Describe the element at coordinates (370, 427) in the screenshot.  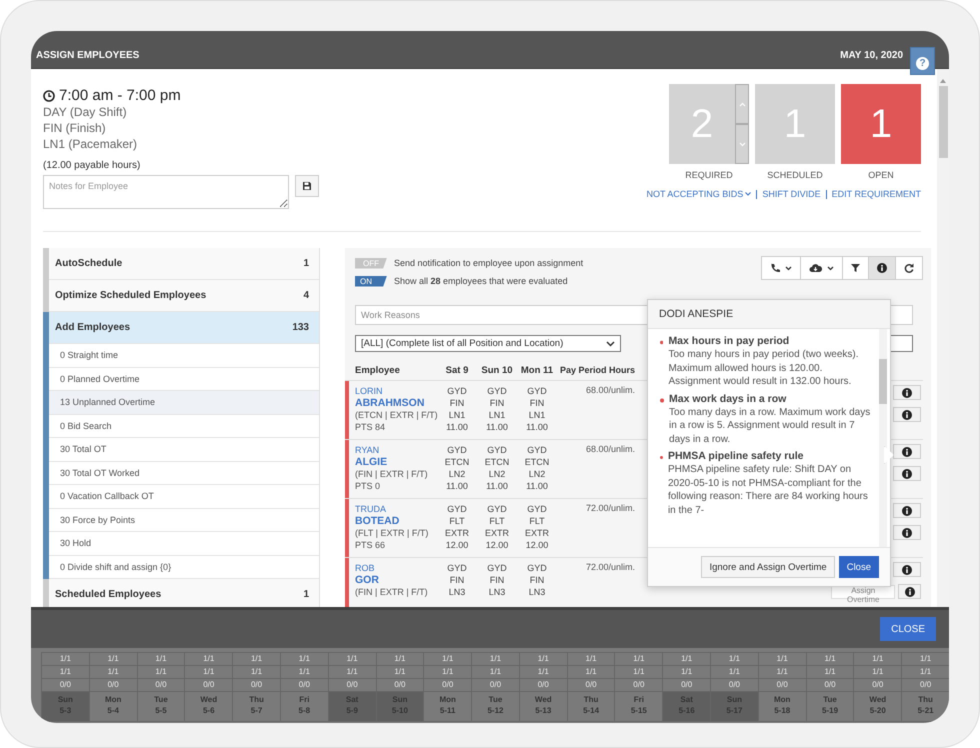
I see `employee-points: PTS 84` at that location.